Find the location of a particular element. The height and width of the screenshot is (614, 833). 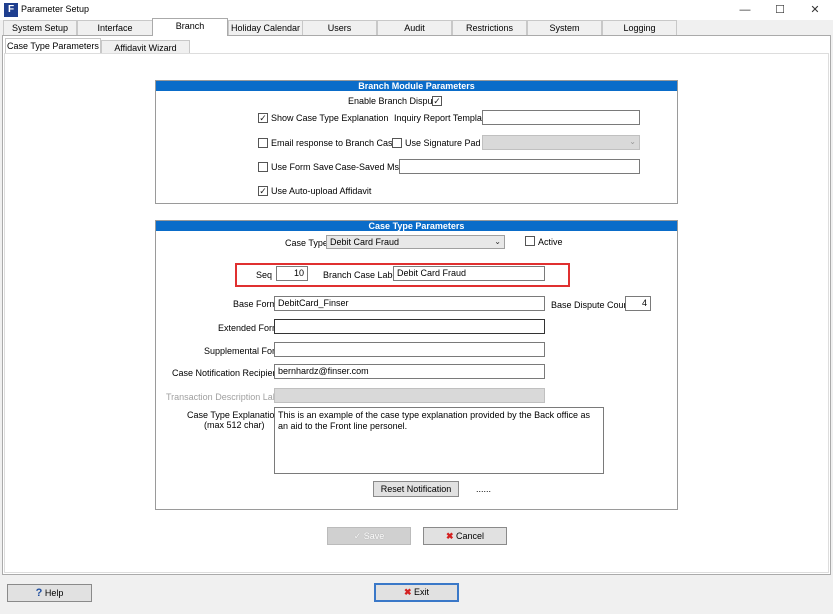

enable-branch-dispute-checkbox: ✓ is located at coordinates (437, 101).